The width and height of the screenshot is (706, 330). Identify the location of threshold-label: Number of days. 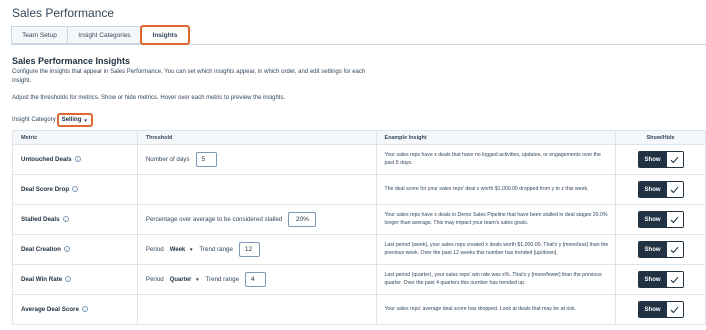
(167, 159).